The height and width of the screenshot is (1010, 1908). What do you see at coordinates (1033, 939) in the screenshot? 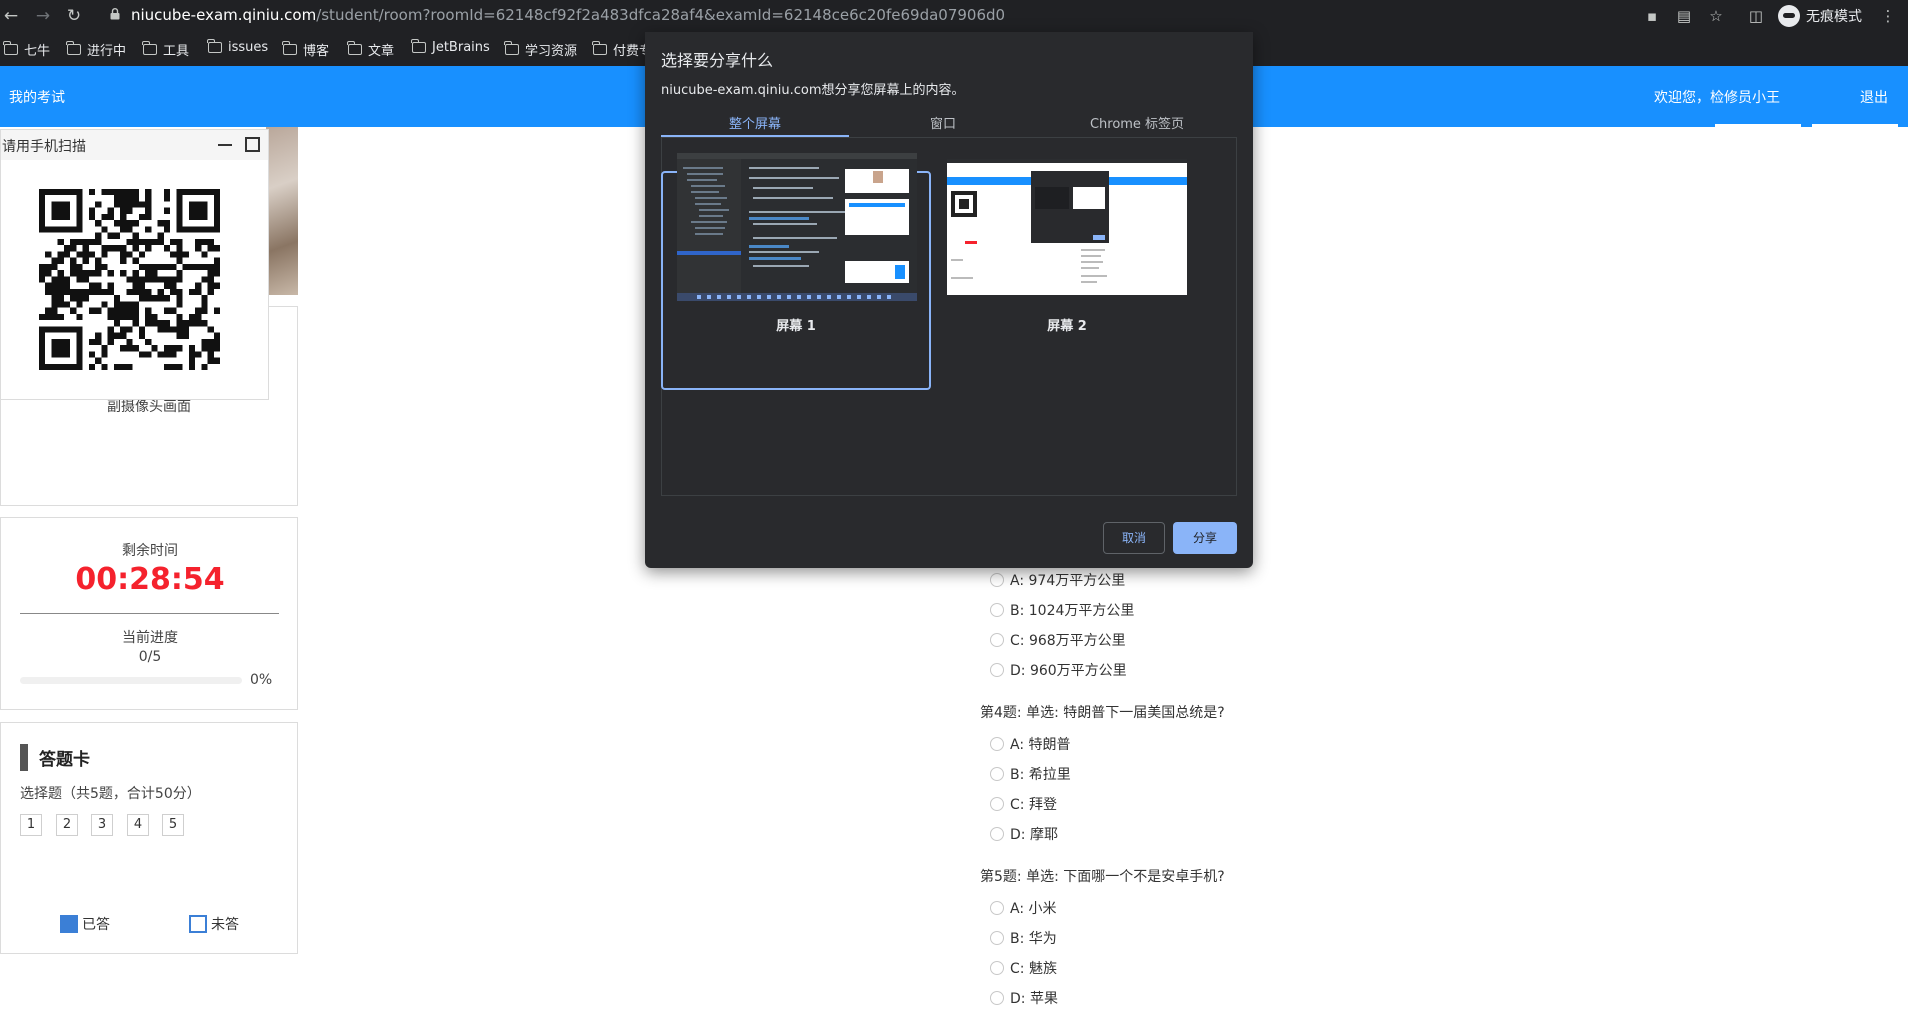
I see `option-label: B: 华为` at bounding box center [1033, 939].